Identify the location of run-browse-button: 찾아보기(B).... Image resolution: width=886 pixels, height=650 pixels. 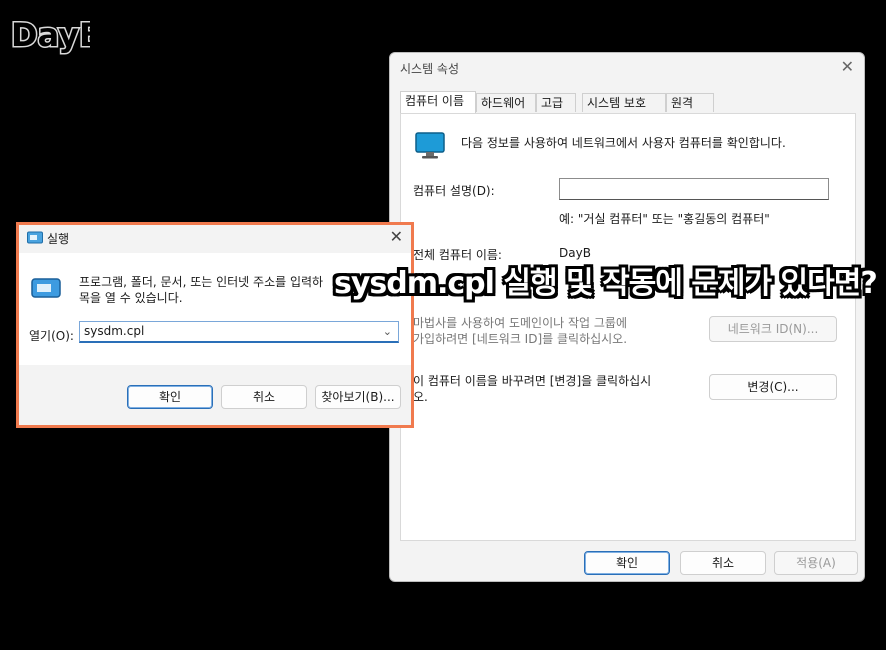
(358, 397).